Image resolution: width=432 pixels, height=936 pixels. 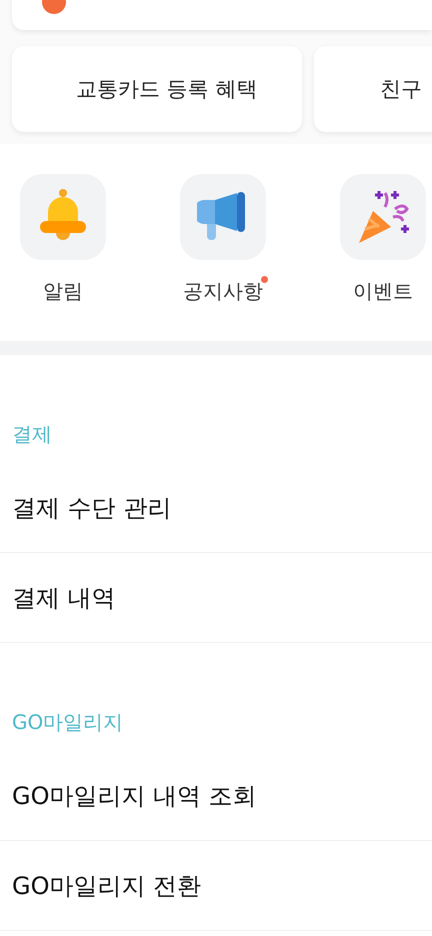 I want to click on shortcut-card: 교통카드 등록 혜택, so click(x=157, y=89).